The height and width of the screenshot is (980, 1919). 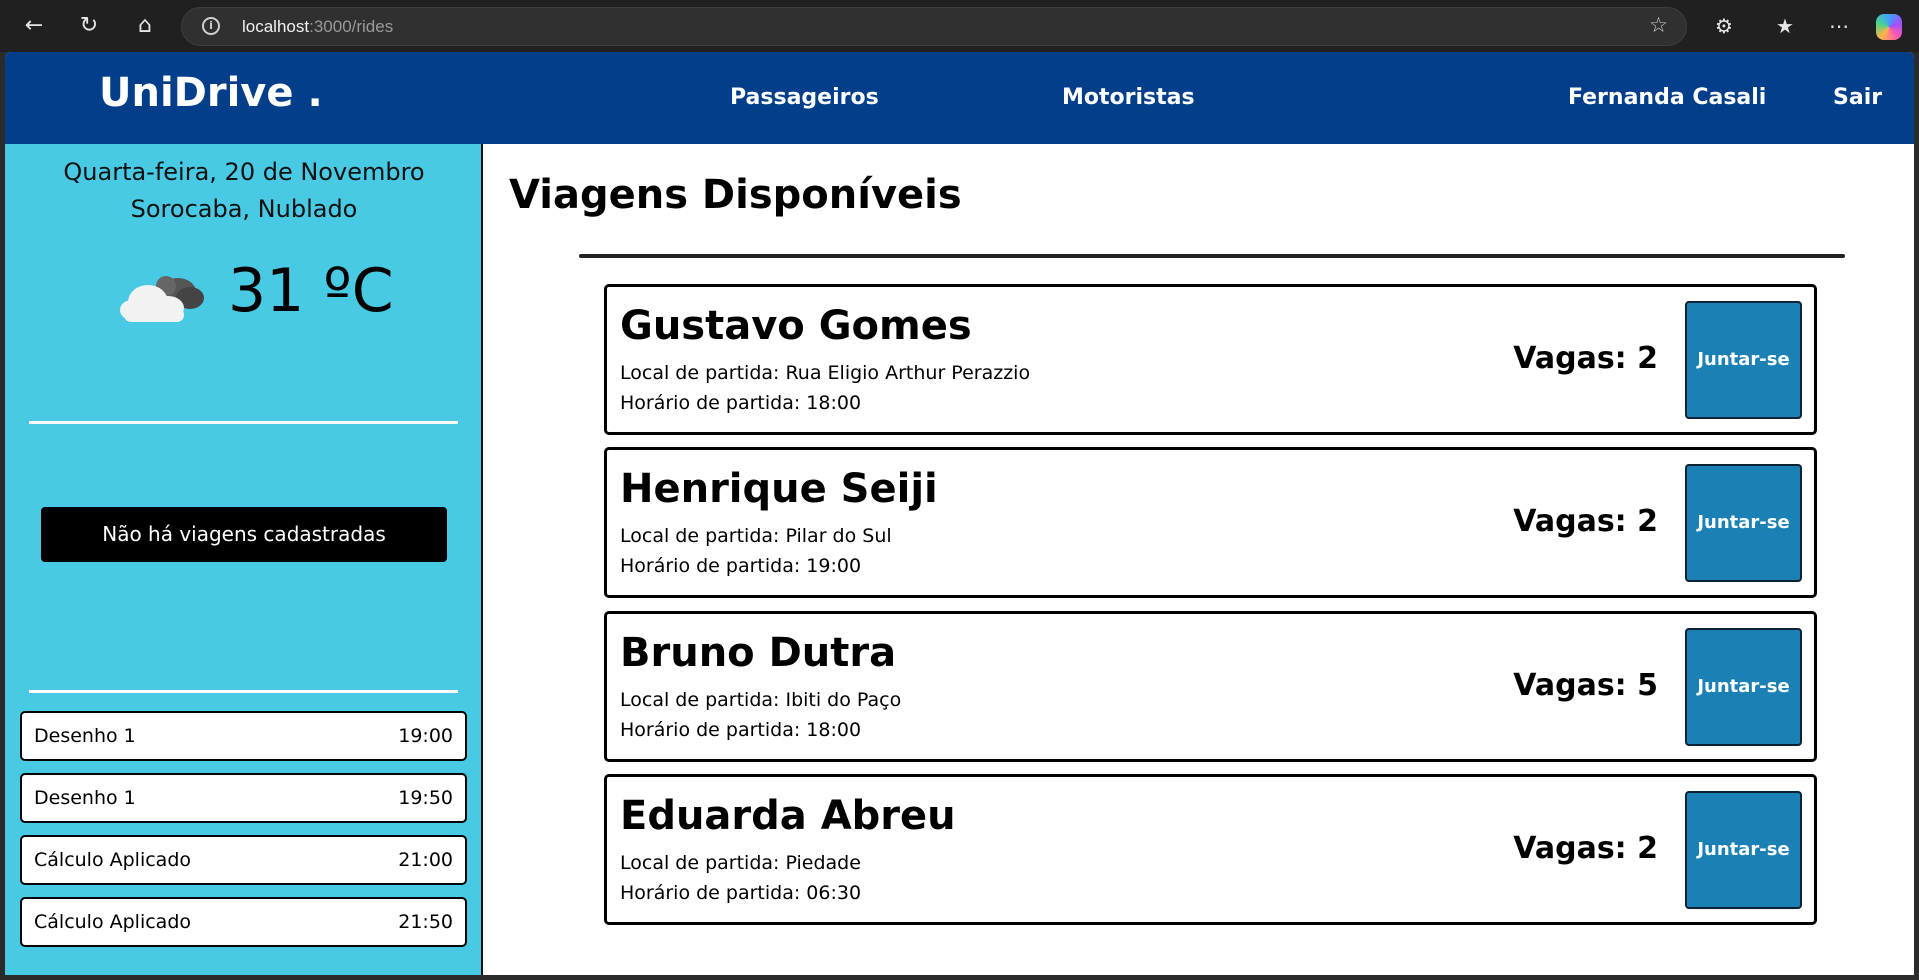 I want to click on nav-drivers: Motoristas, so click(x=1128, y=97).